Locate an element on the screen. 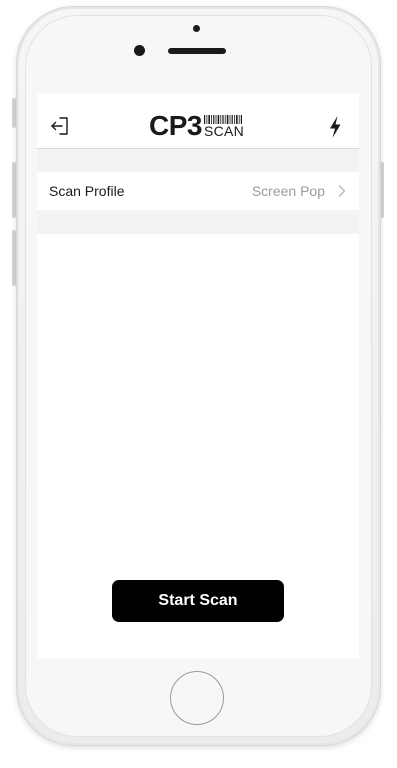  logout-icon is located at coordinates (59, 126).